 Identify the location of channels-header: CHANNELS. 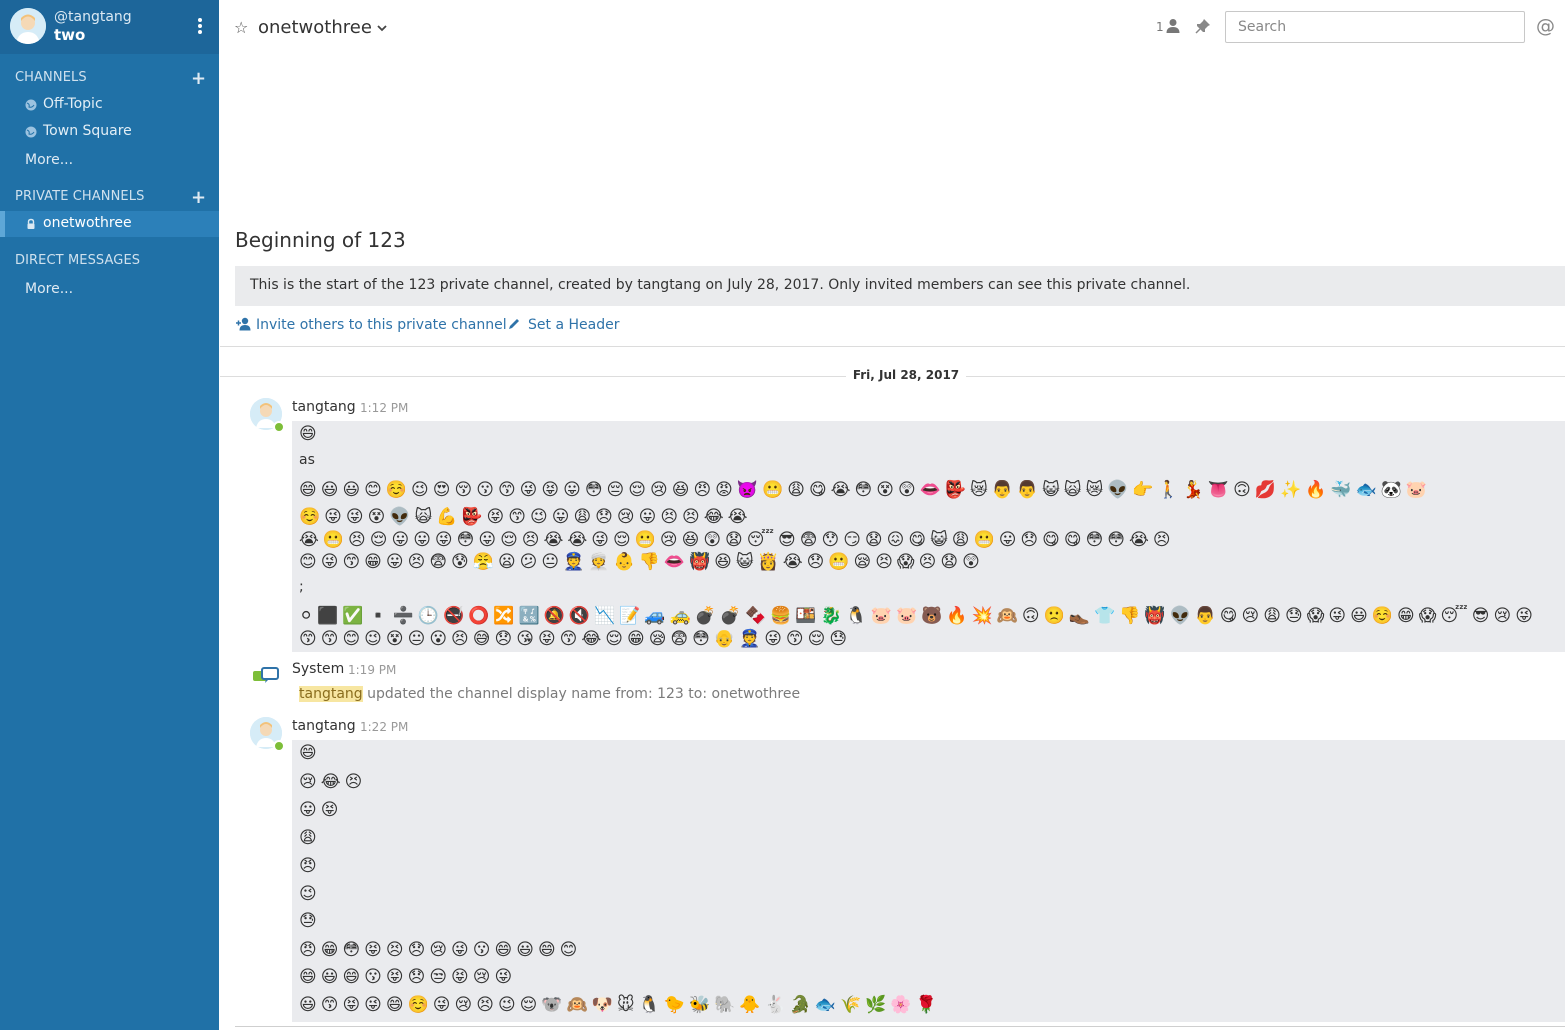
(51, 77).